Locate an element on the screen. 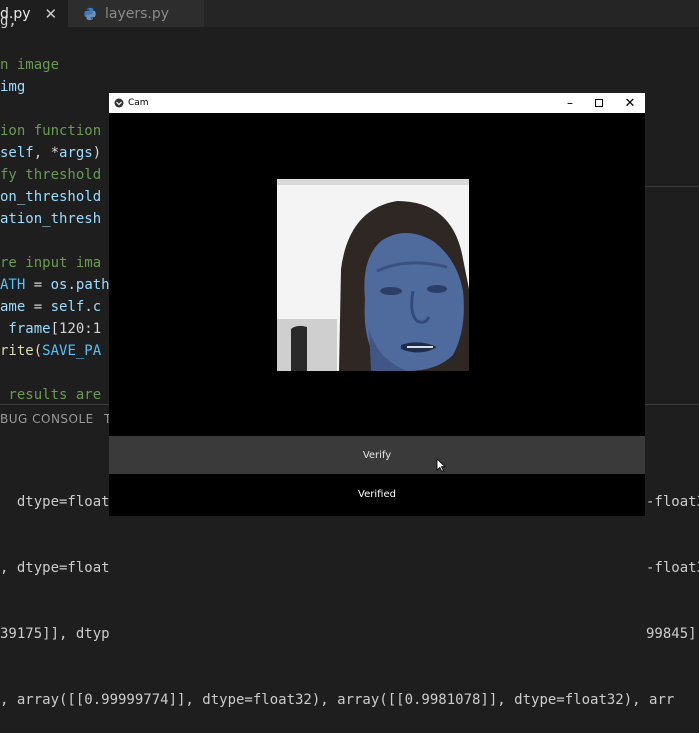 The height and width of the screenshot is (733, 699). code-line: fy threshold is located at coordinates (55, 175).